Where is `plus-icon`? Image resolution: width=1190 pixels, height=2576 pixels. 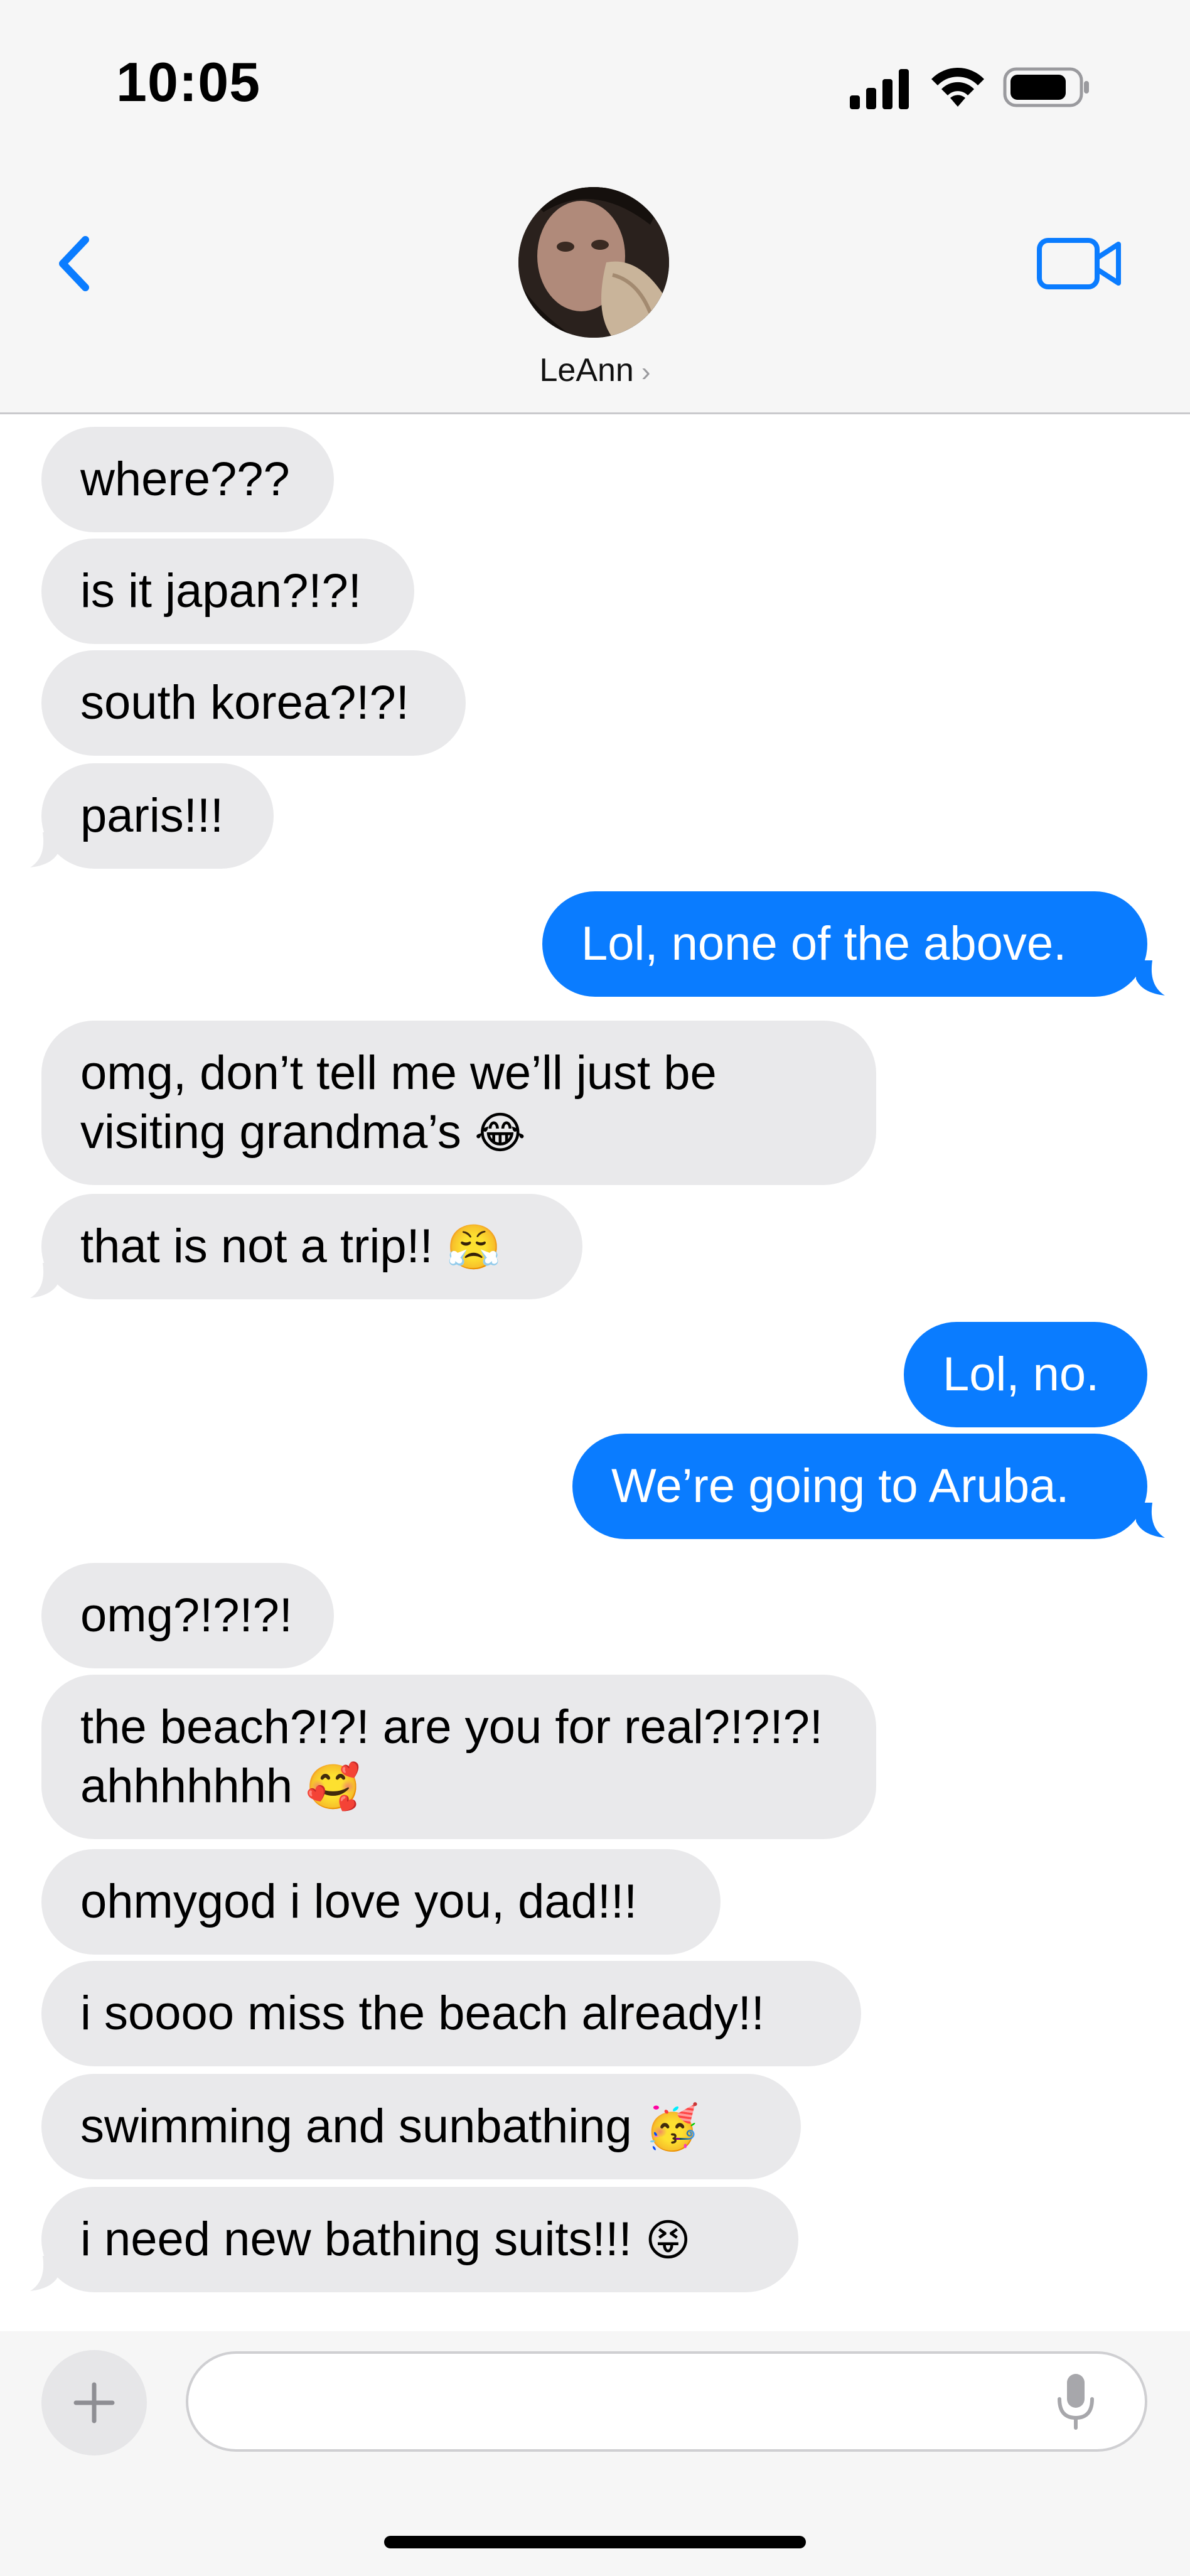 plus-icon is located at coordinates (94, 2402).